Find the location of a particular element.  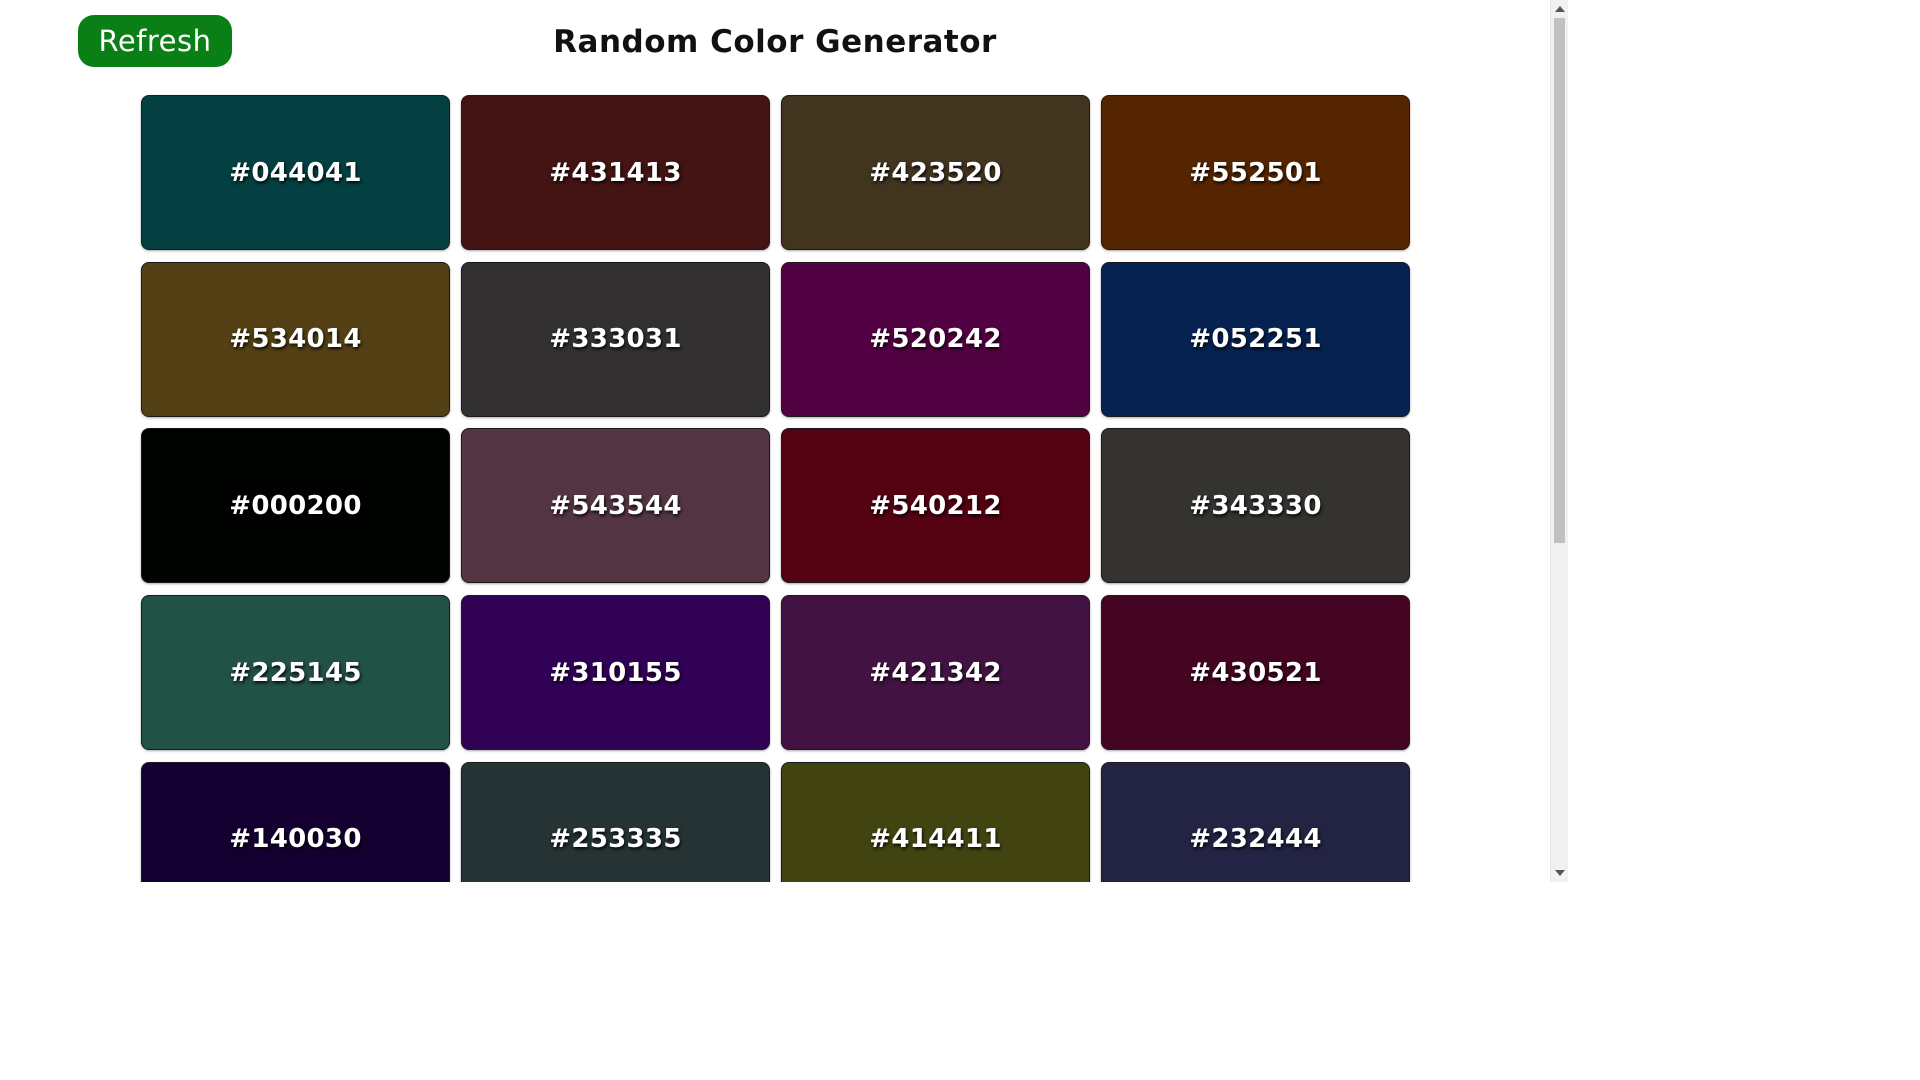

color-hex-label: #430521 is located at coordinates (1255, 672).